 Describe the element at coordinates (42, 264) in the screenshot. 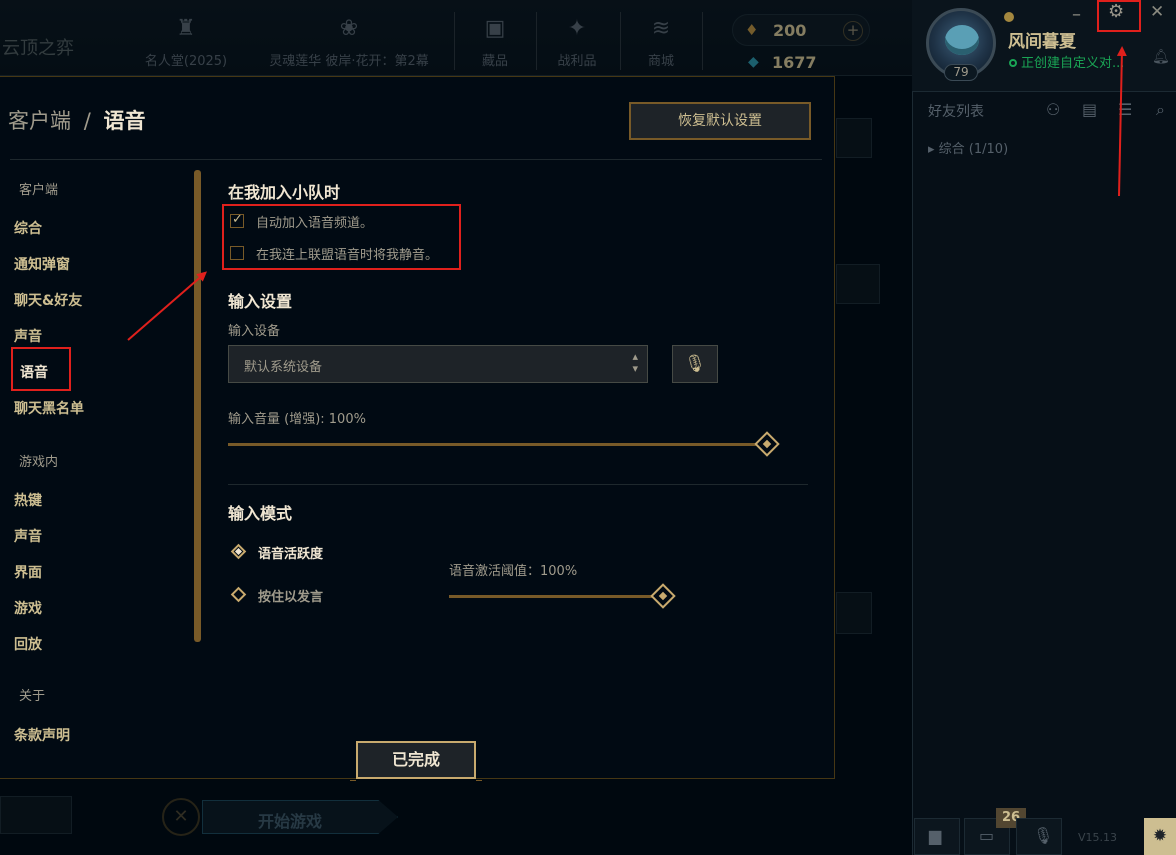

I see `sidebar-item-notifications: 通知弹窗` at that location.